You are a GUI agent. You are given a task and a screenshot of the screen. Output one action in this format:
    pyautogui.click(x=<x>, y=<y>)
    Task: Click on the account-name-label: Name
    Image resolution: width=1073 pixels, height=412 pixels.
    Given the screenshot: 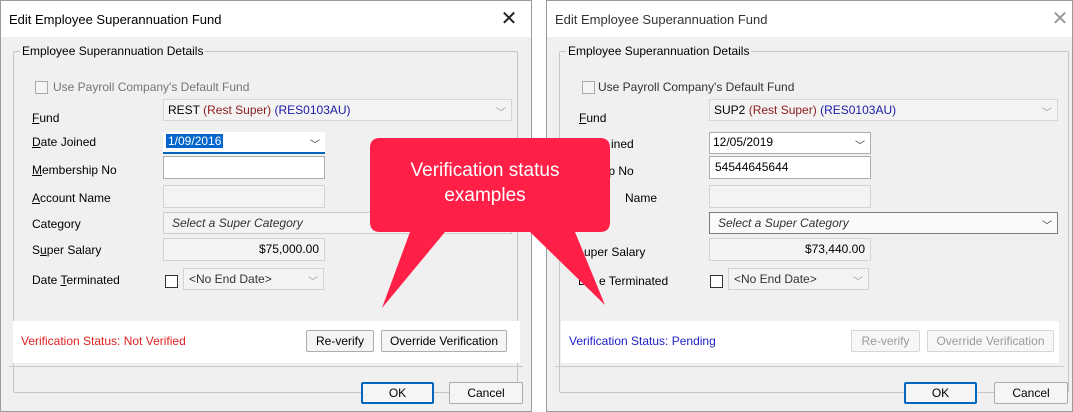 What is the action you would take?
    pyautogui.click(x=641, y=198)
    